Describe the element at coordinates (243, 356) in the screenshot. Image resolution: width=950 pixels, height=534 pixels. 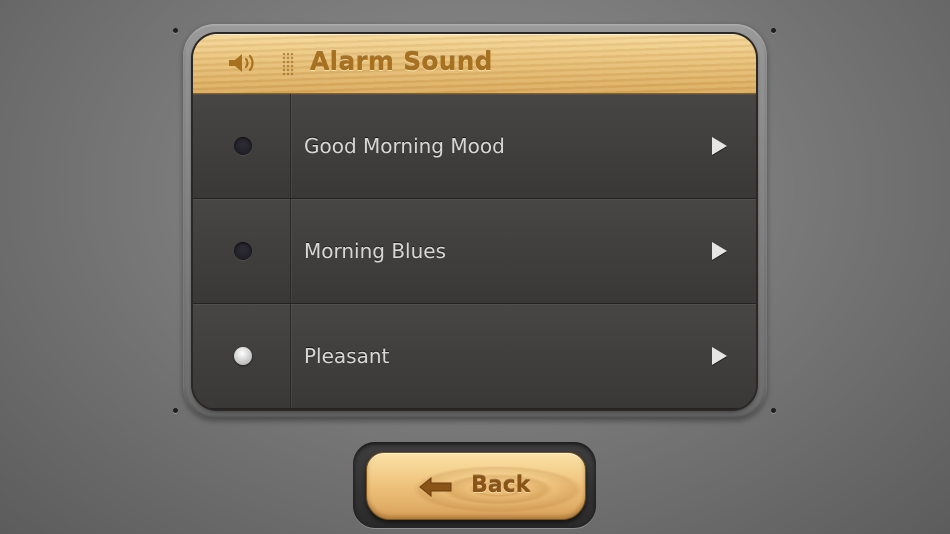
I see `radio-selected` at that location.